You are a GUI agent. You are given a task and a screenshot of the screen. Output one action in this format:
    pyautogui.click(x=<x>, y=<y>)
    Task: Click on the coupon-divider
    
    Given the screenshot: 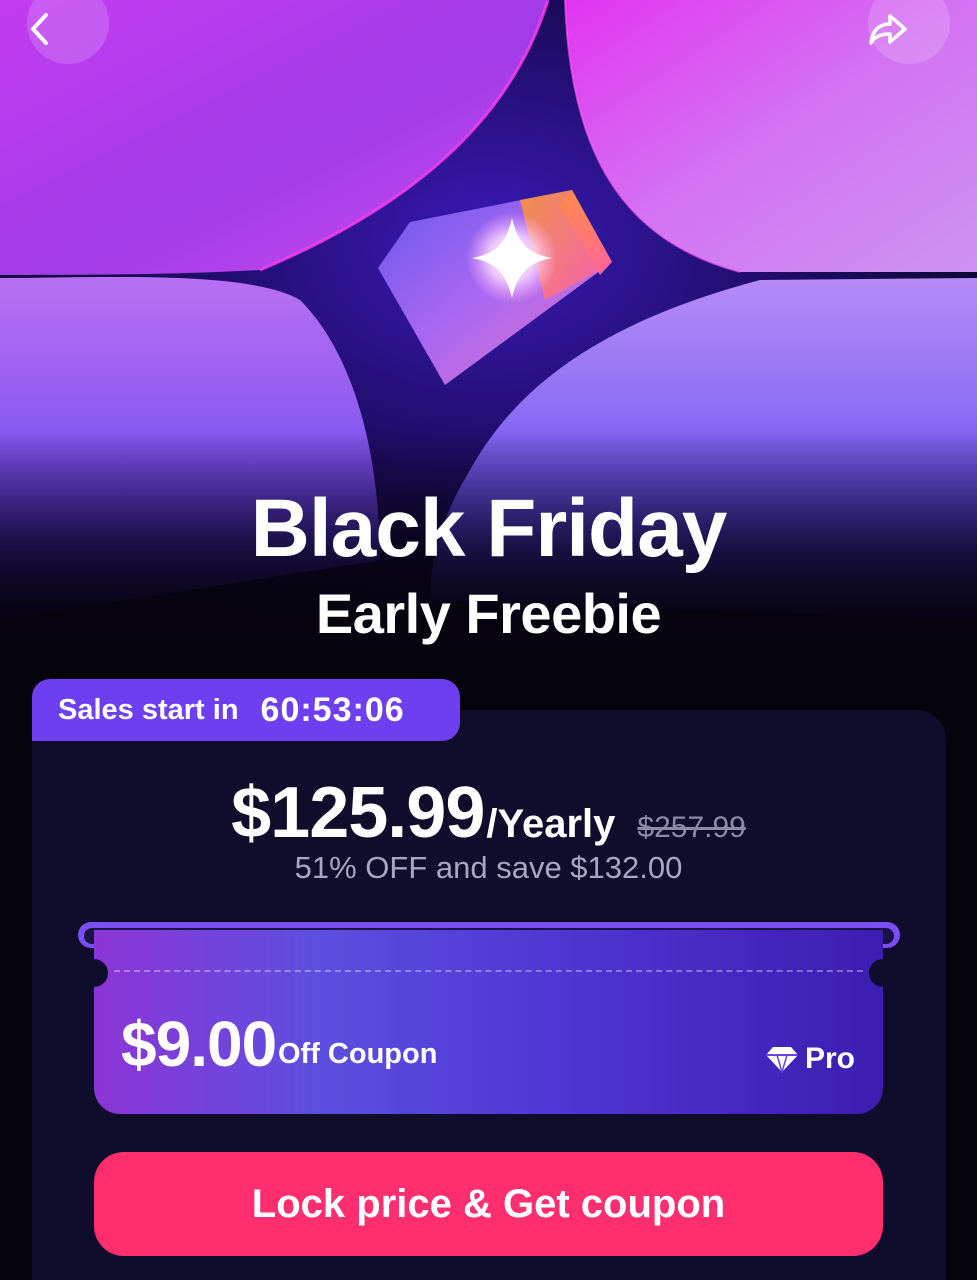 What is the action you would take?
    pyautogui.click(x=488, y=971)
    